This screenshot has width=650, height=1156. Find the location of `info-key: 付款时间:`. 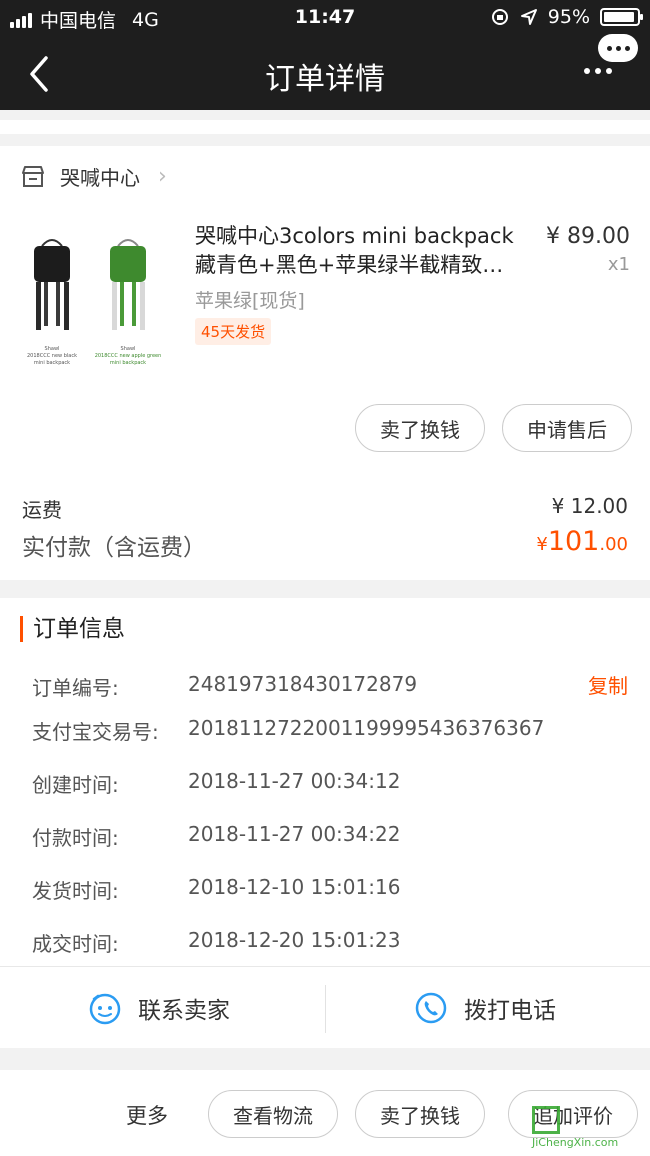

info-key: 付款时间: is located at coordinates (75, 838).